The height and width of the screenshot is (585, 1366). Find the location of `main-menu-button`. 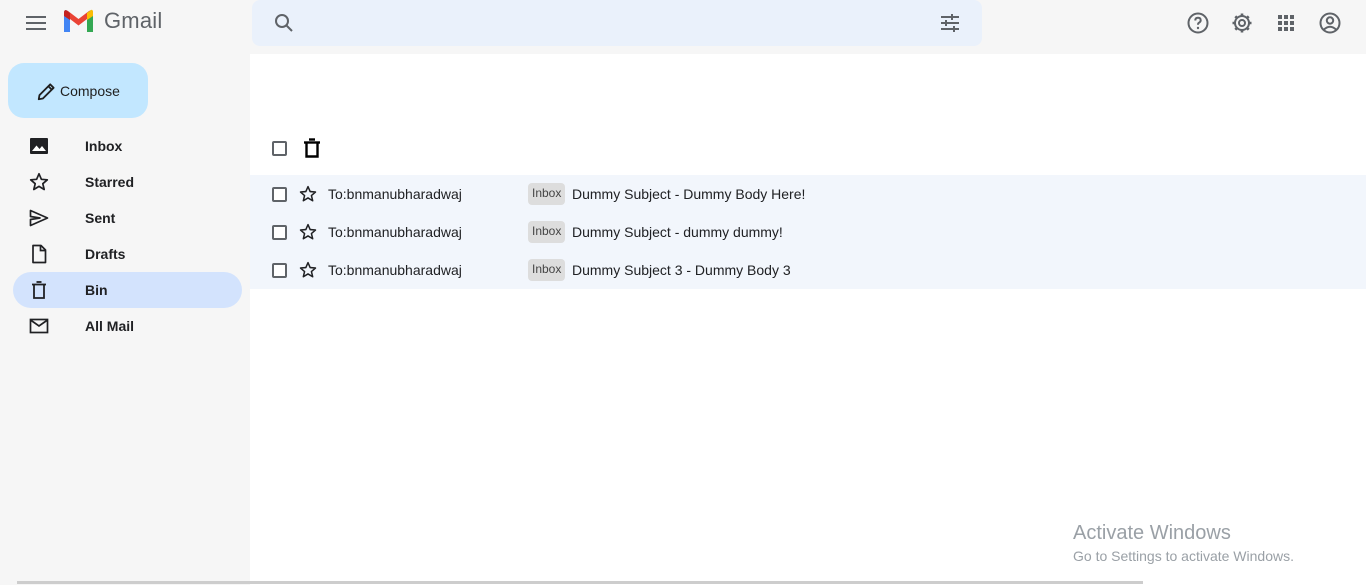

main-menu-button is located at coordinates (36, 23).